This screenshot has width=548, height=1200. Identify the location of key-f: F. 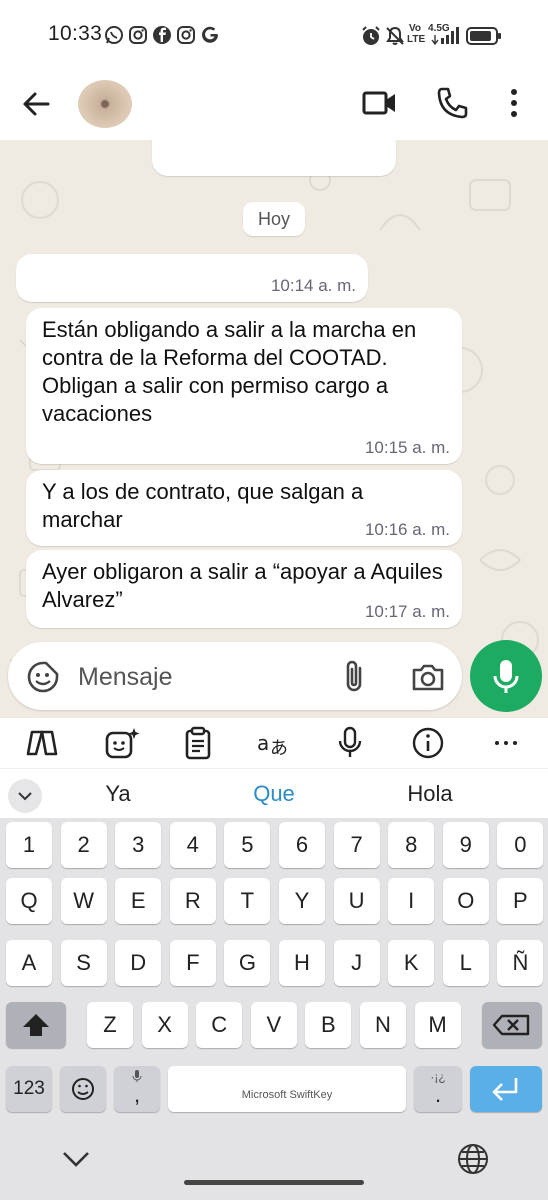
(192, 963).